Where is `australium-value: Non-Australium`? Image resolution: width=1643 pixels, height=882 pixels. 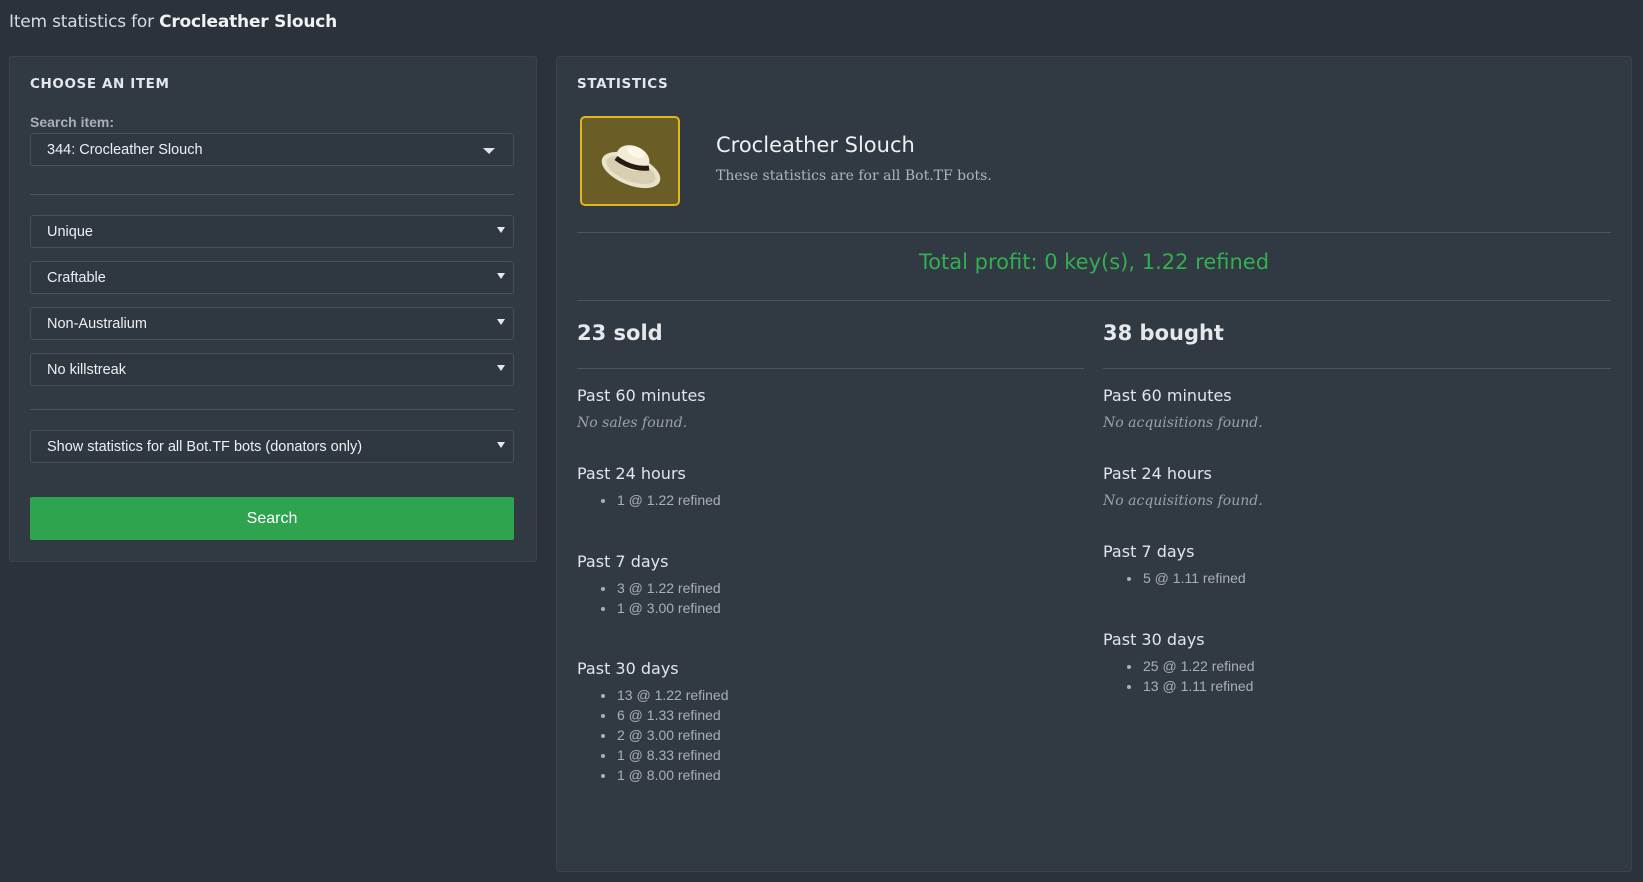
australium-value: Non-Australium is located at coordinates (97, 324).